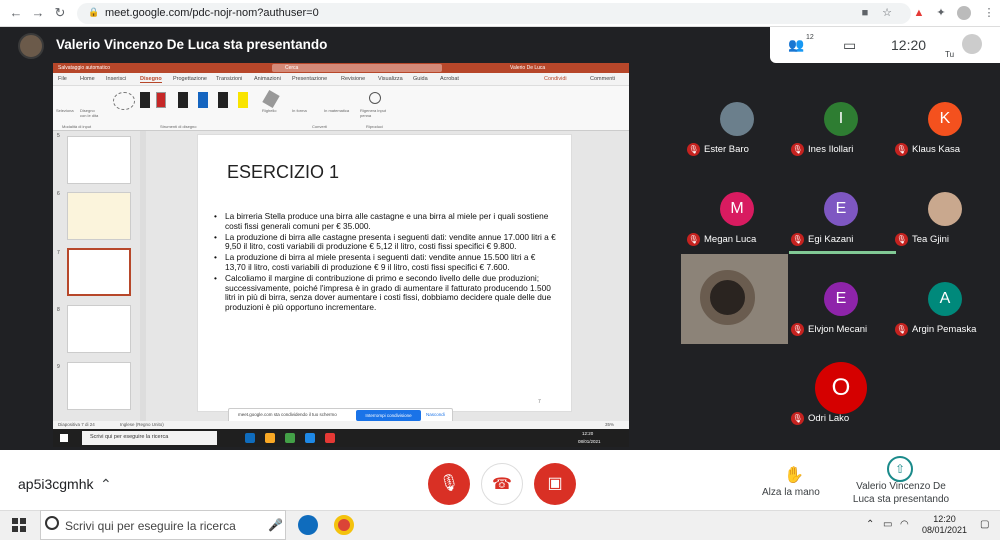 The image size is (1000, 540). I want to click on participant-avatar: A, so click(945, 299).